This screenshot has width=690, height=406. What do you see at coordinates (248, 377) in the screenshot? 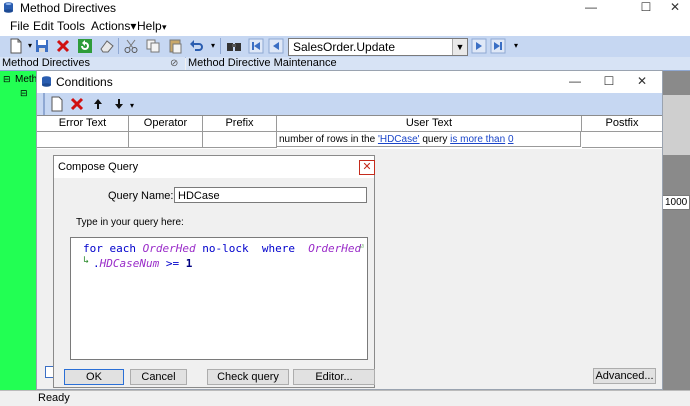
I see `check-query-button: Check query` at bounding box center [248, 377].